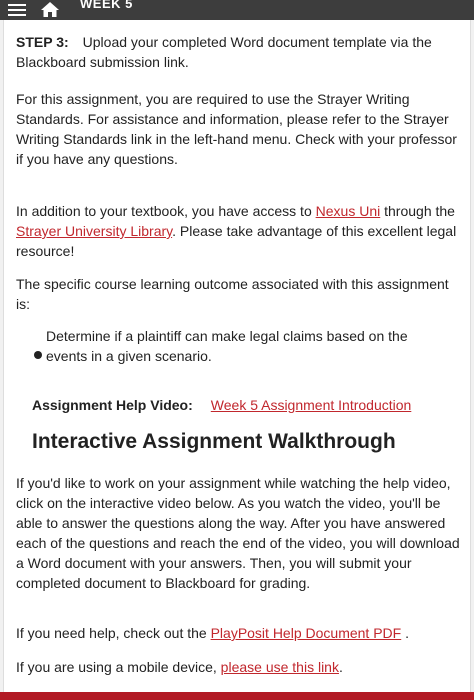  What do you see at coordinates (17, 9) in the screenshot?
I see `hamburger-menu-icon` at bounding box center [17, 9].